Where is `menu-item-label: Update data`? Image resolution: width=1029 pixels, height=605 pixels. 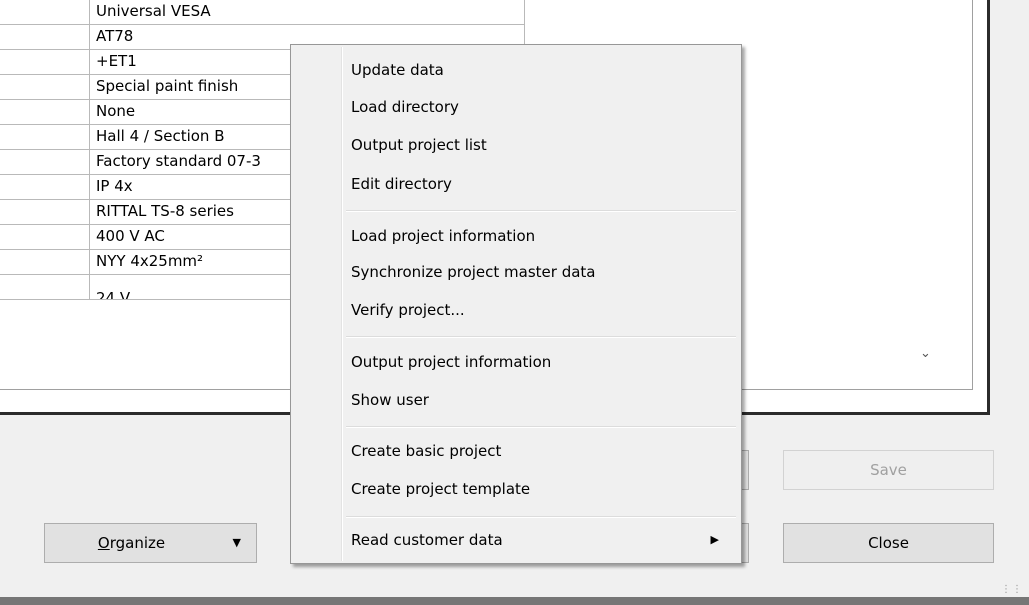 menu-item-label: Update data is located at coordinates (397, 70).